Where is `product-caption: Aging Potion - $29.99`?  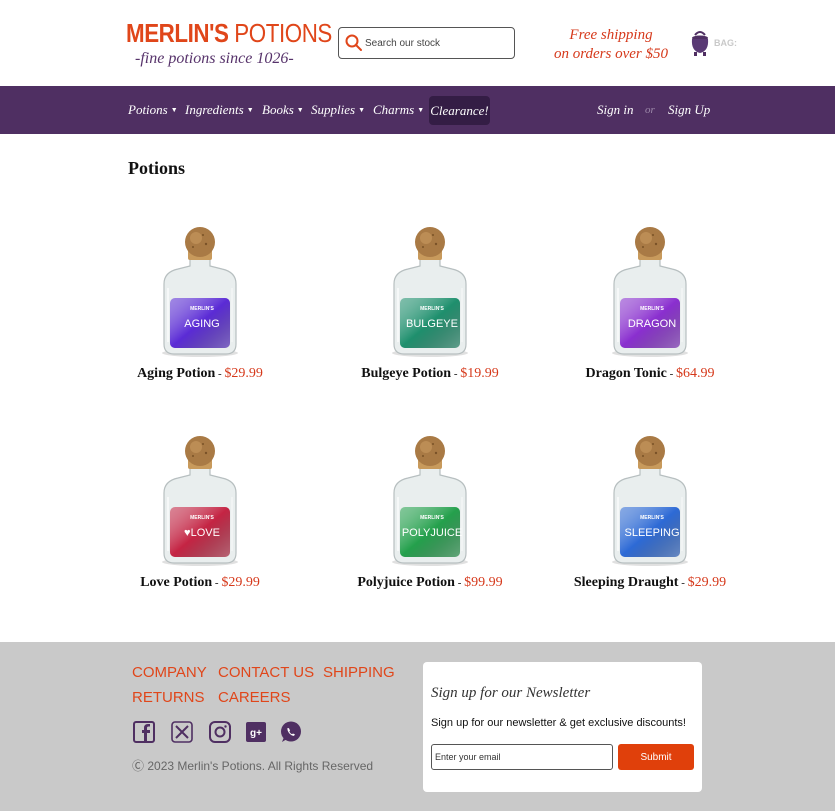 product-caption: Aging Potion - $29.99 is located at coordinates (200, 374).